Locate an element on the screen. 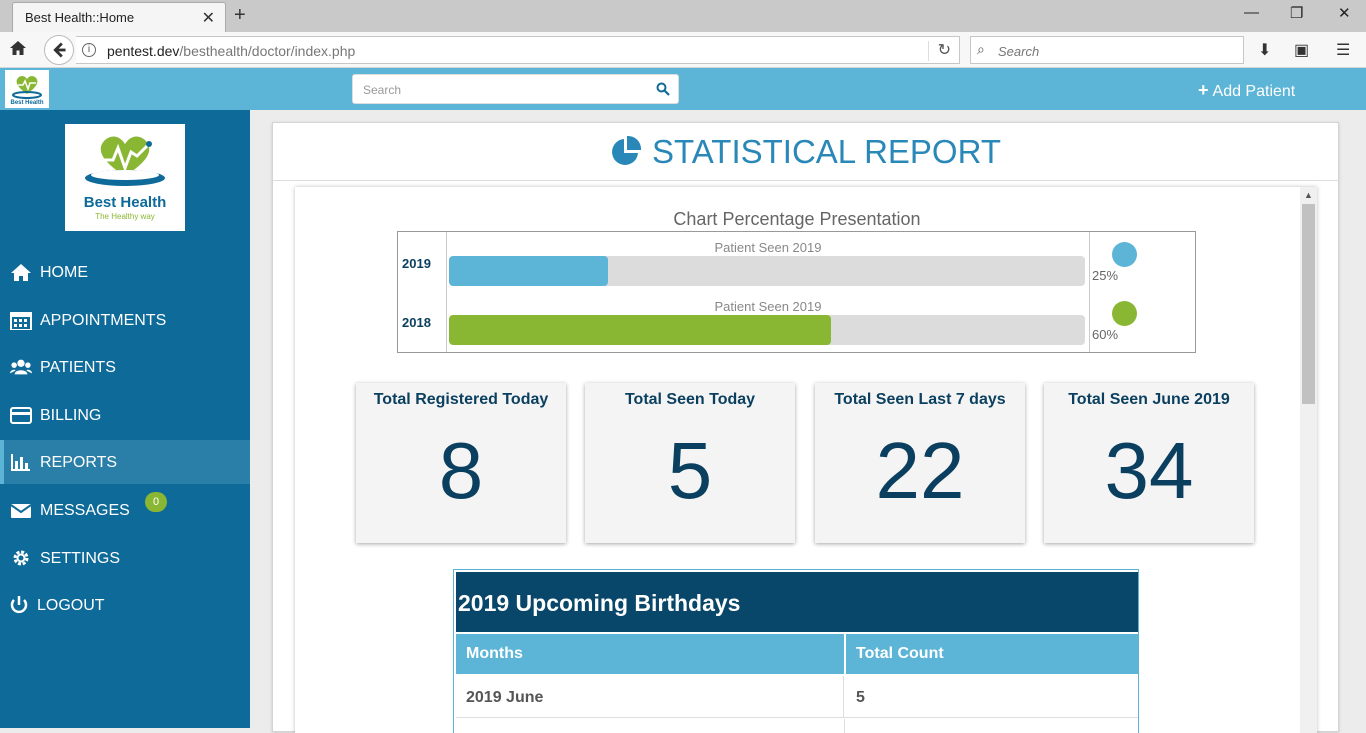 The width and height of the screenshot is (1366, 733). sidebar-item-billing: BILLING is located at coordinates (125, 415).